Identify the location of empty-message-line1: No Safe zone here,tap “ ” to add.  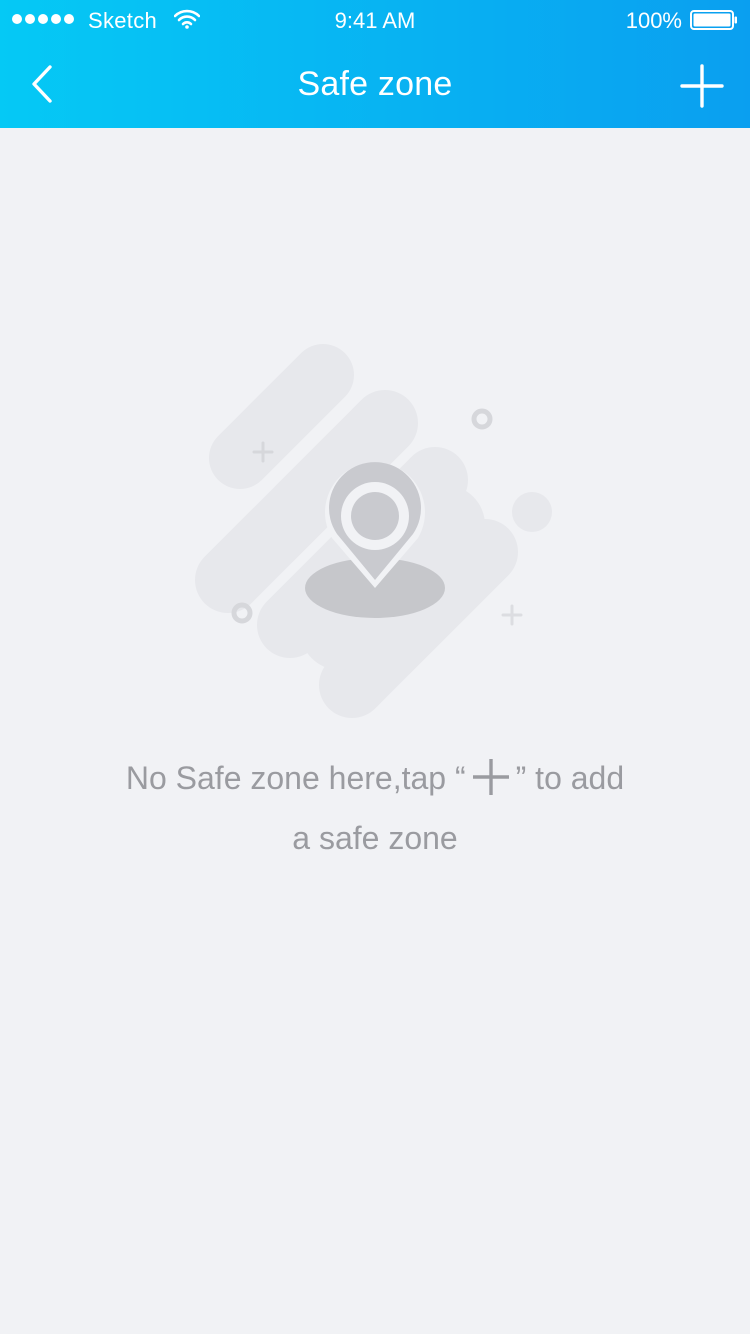
(375, 778).